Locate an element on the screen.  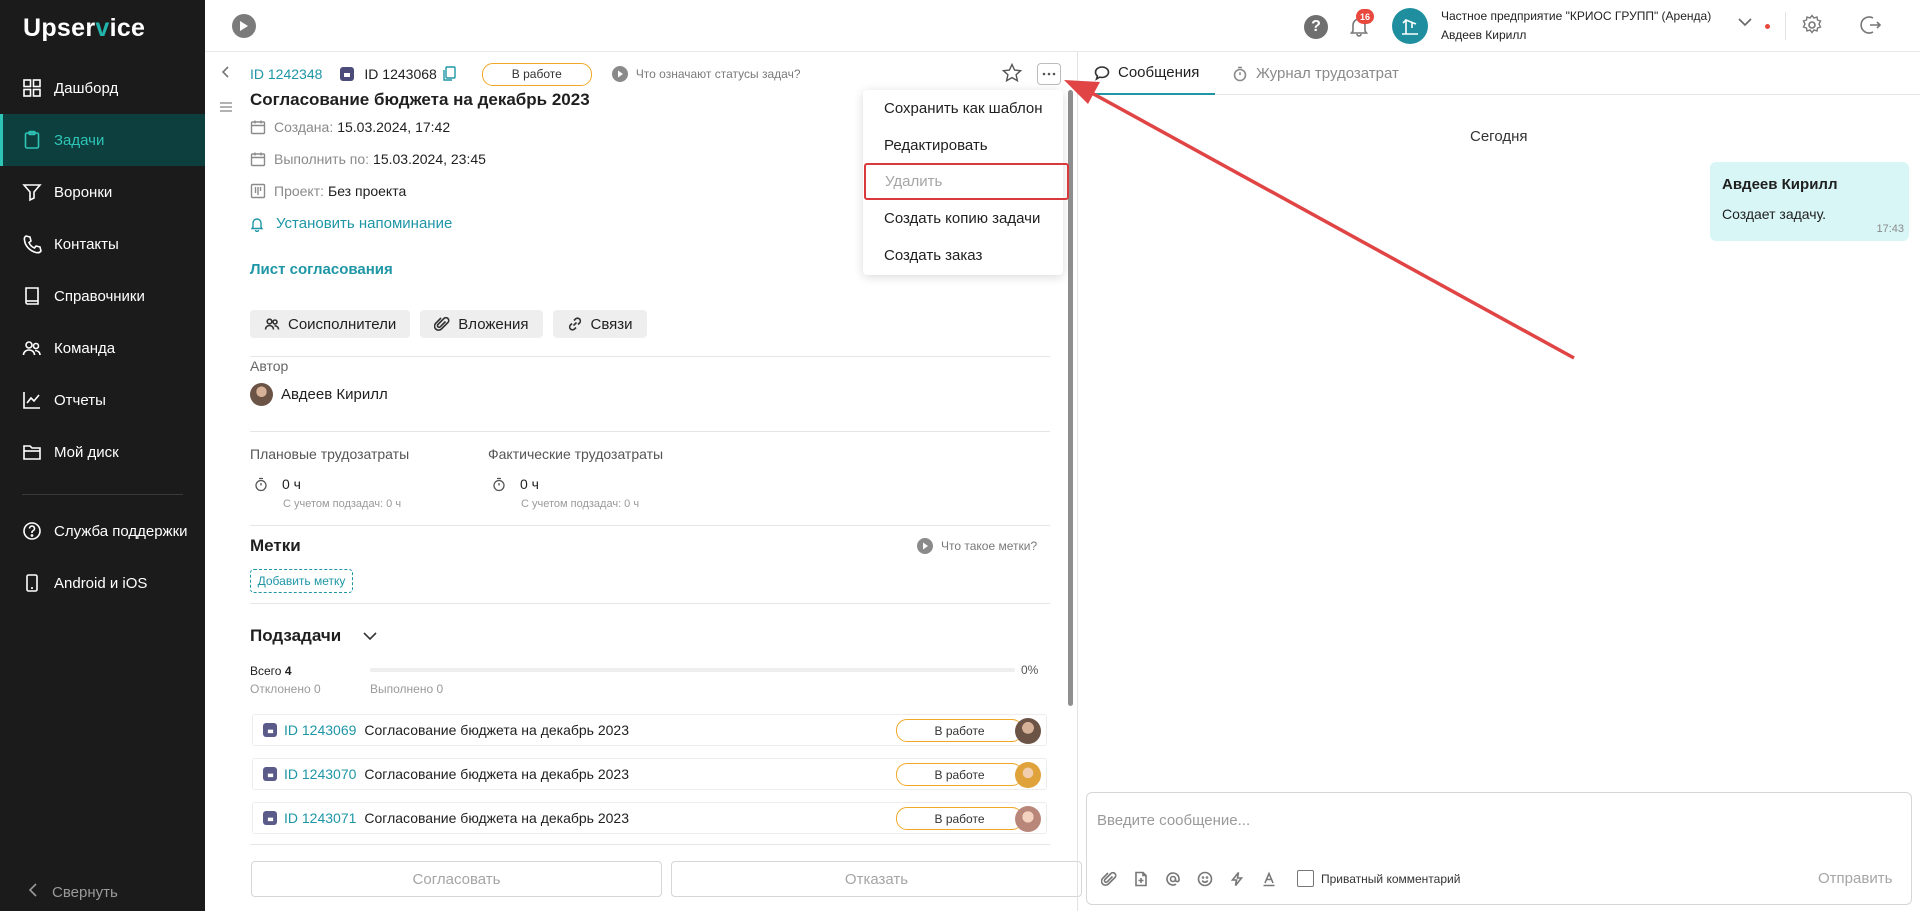
labels-help-link: Что такое метки? is located at coordinates (977, 546).